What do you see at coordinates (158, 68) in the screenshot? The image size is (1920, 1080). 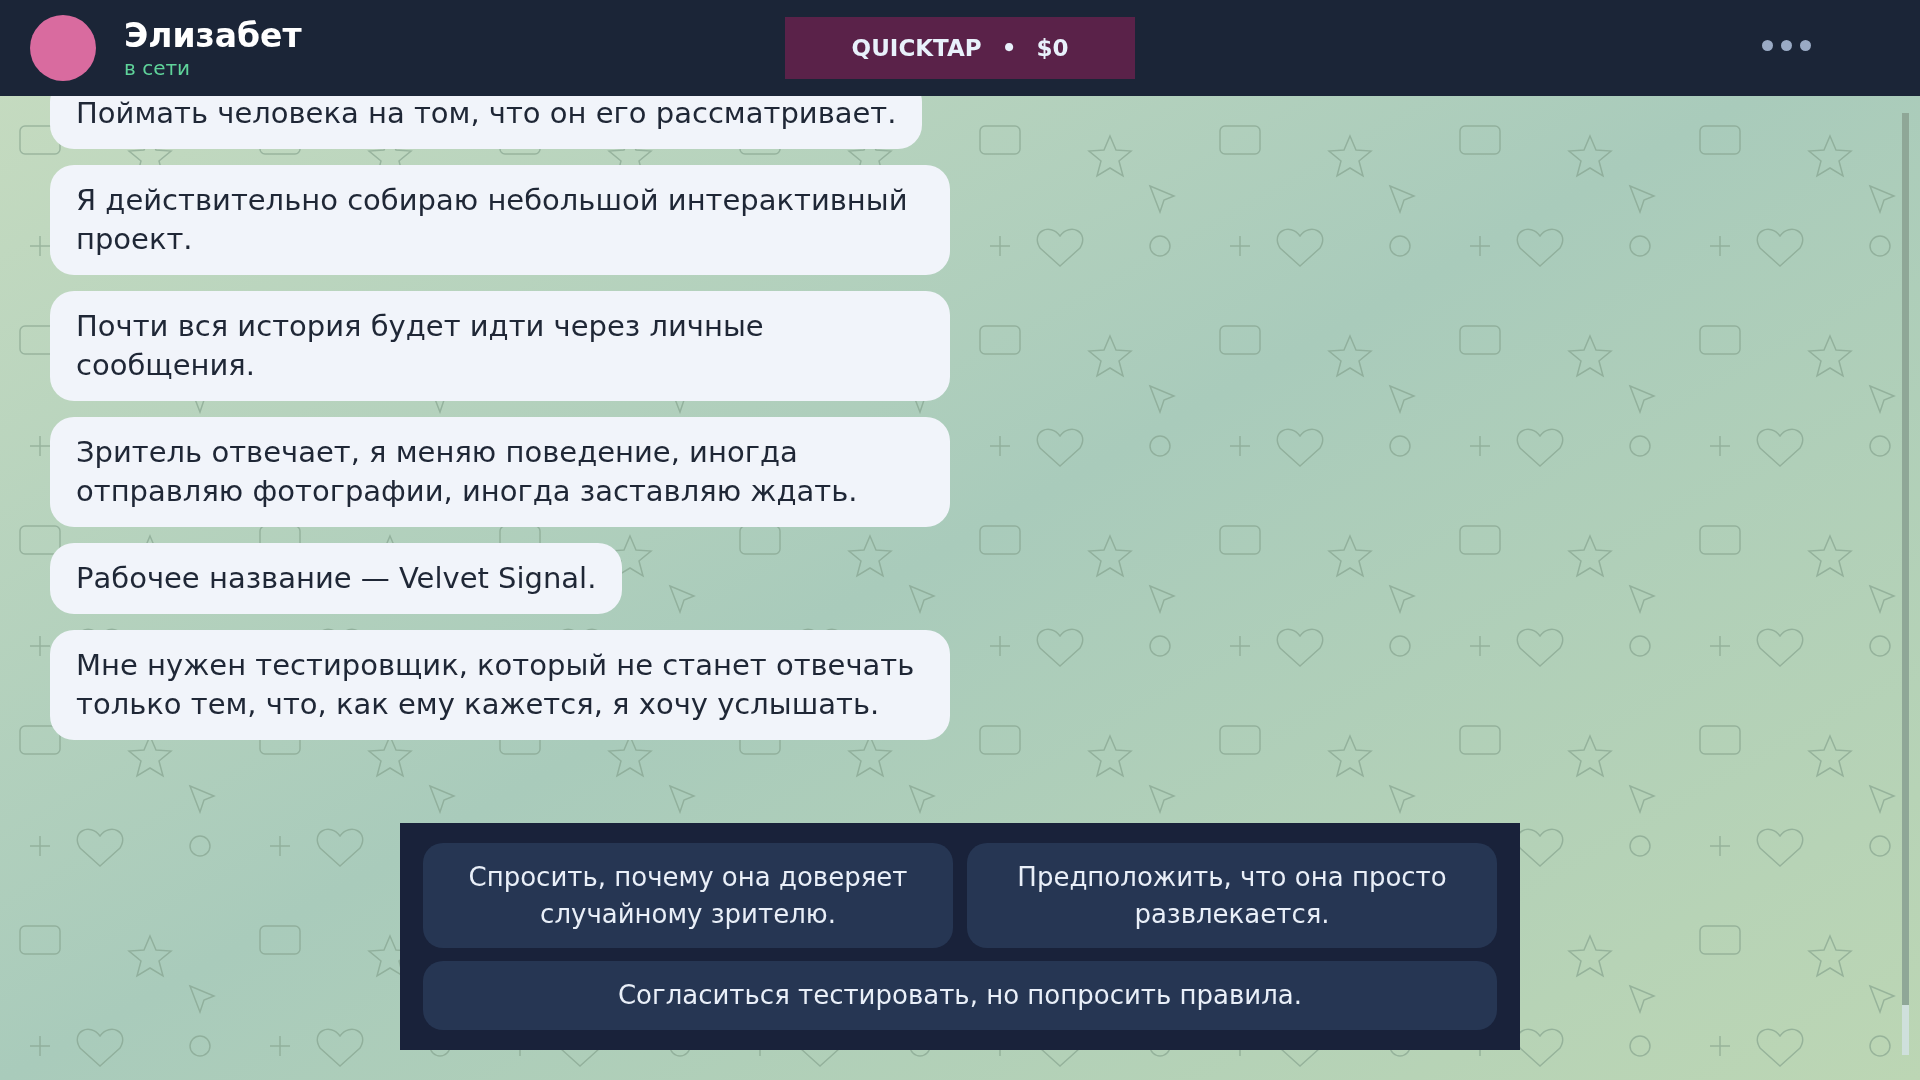 I see `contact-status: в сети` at bounding box center [158, 68].